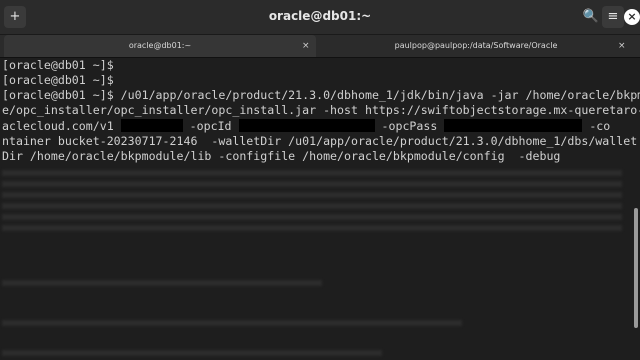  I want to click on tab-label: oracle@db01:~, so click(160, 45).